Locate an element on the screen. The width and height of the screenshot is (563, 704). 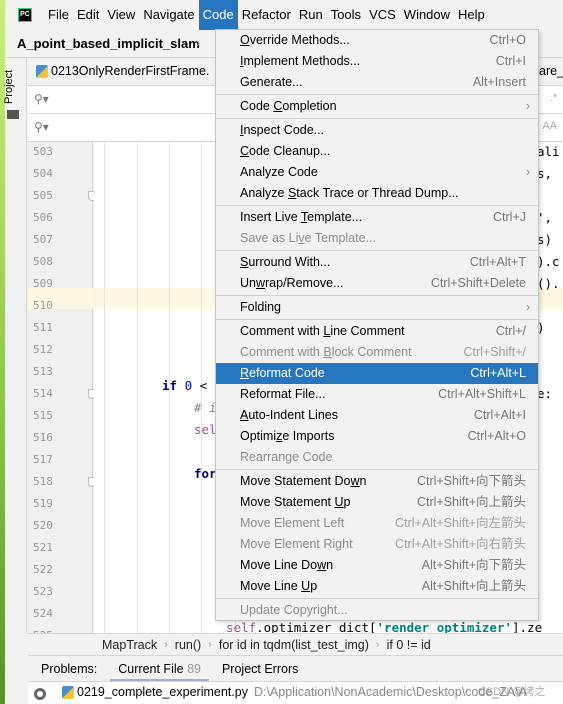
menu-item-move-statement-down: Move Statement Down Ctrl+Shift+向下箭头 is located at coordinates (377, 481).